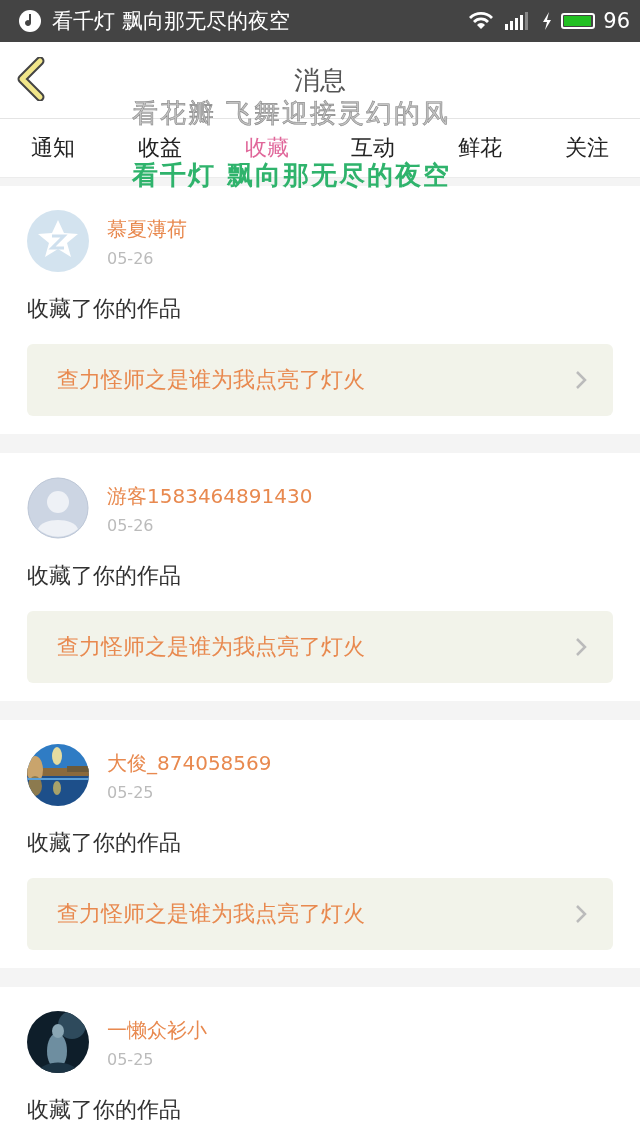 The image size is (640, 1138). What do you see at coordinates (157, 1030) in the screenshot?
I see `username: 一懒众衫小` at bounding box center [157, 1030].